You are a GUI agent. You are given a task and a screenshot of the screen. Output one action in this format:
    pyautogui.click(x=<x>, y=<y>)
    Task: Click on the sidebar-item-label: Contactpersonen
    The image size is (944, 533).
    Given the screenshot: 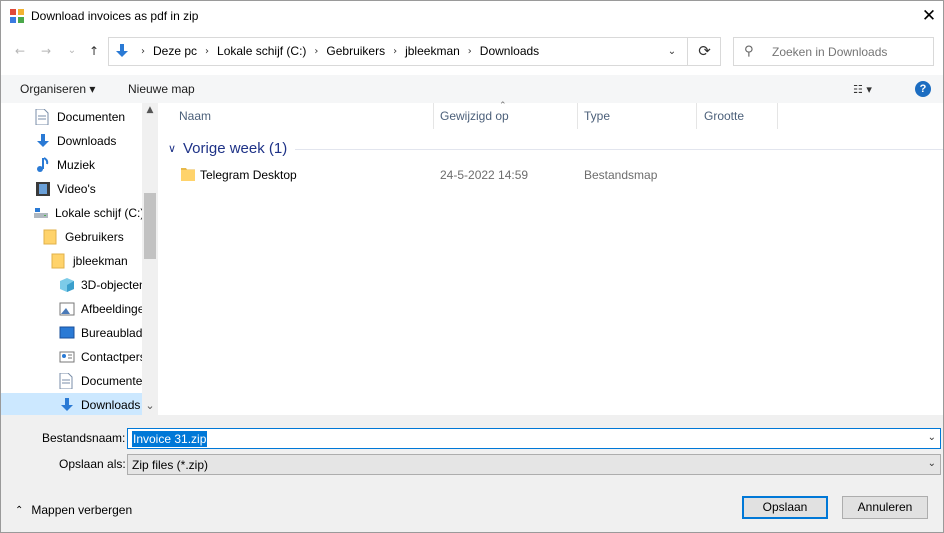 What is the action you would take?
    pyautogui.click(x=111, y=357)
    